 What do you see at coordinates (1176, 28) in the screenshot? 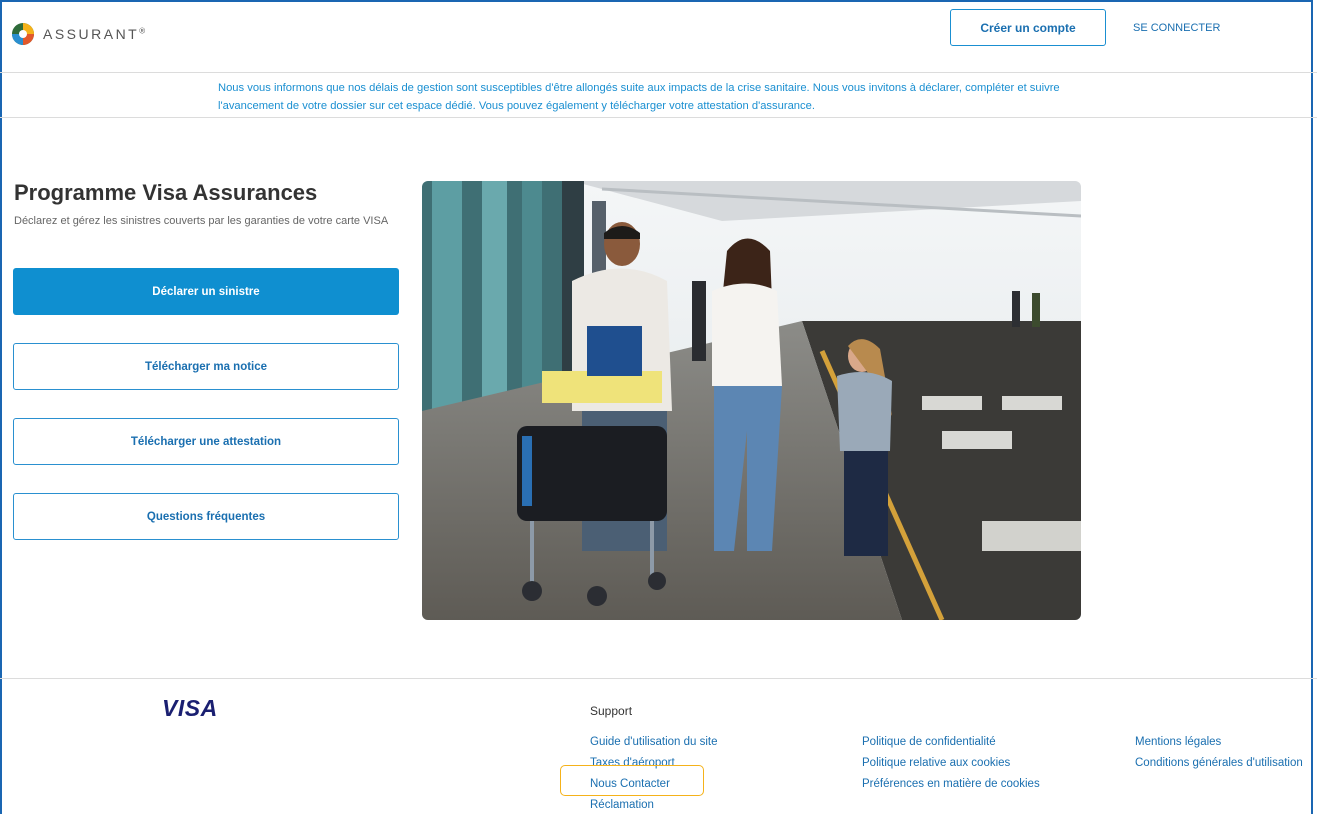
I see `login-link: SE CONNECTER` at bounding box center [1176, 28].